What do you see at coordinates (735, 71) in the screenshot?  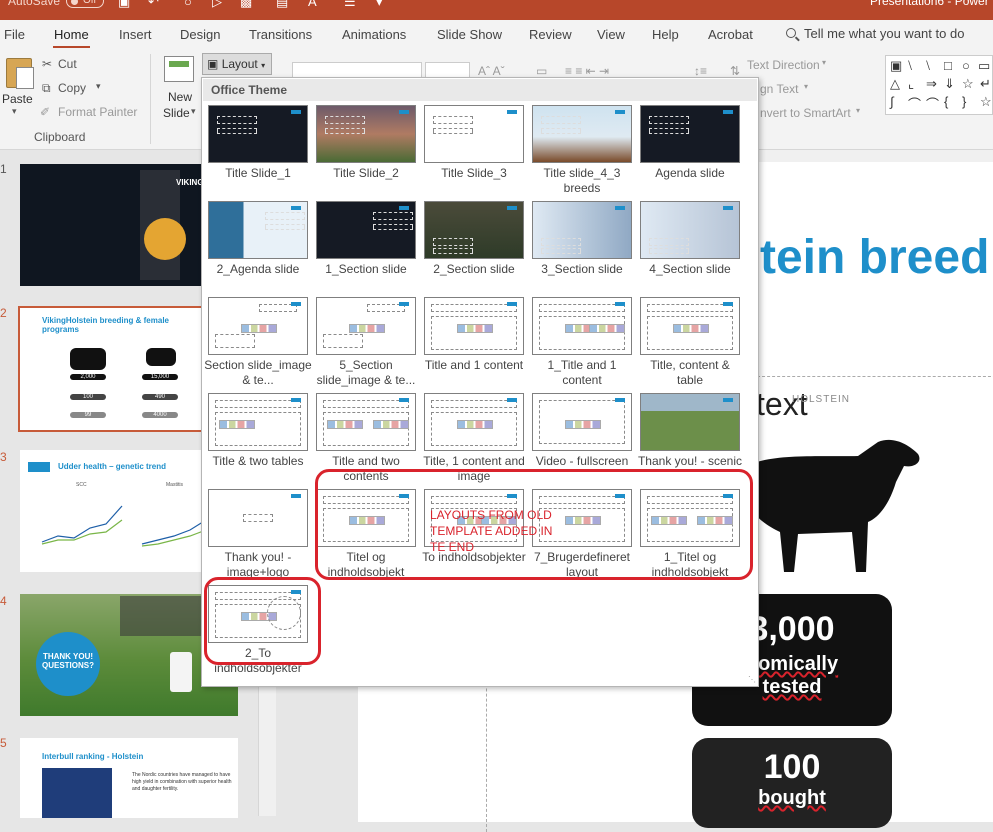 I see `text-direction-icon: ⇅` at bounding box center [735, 71].